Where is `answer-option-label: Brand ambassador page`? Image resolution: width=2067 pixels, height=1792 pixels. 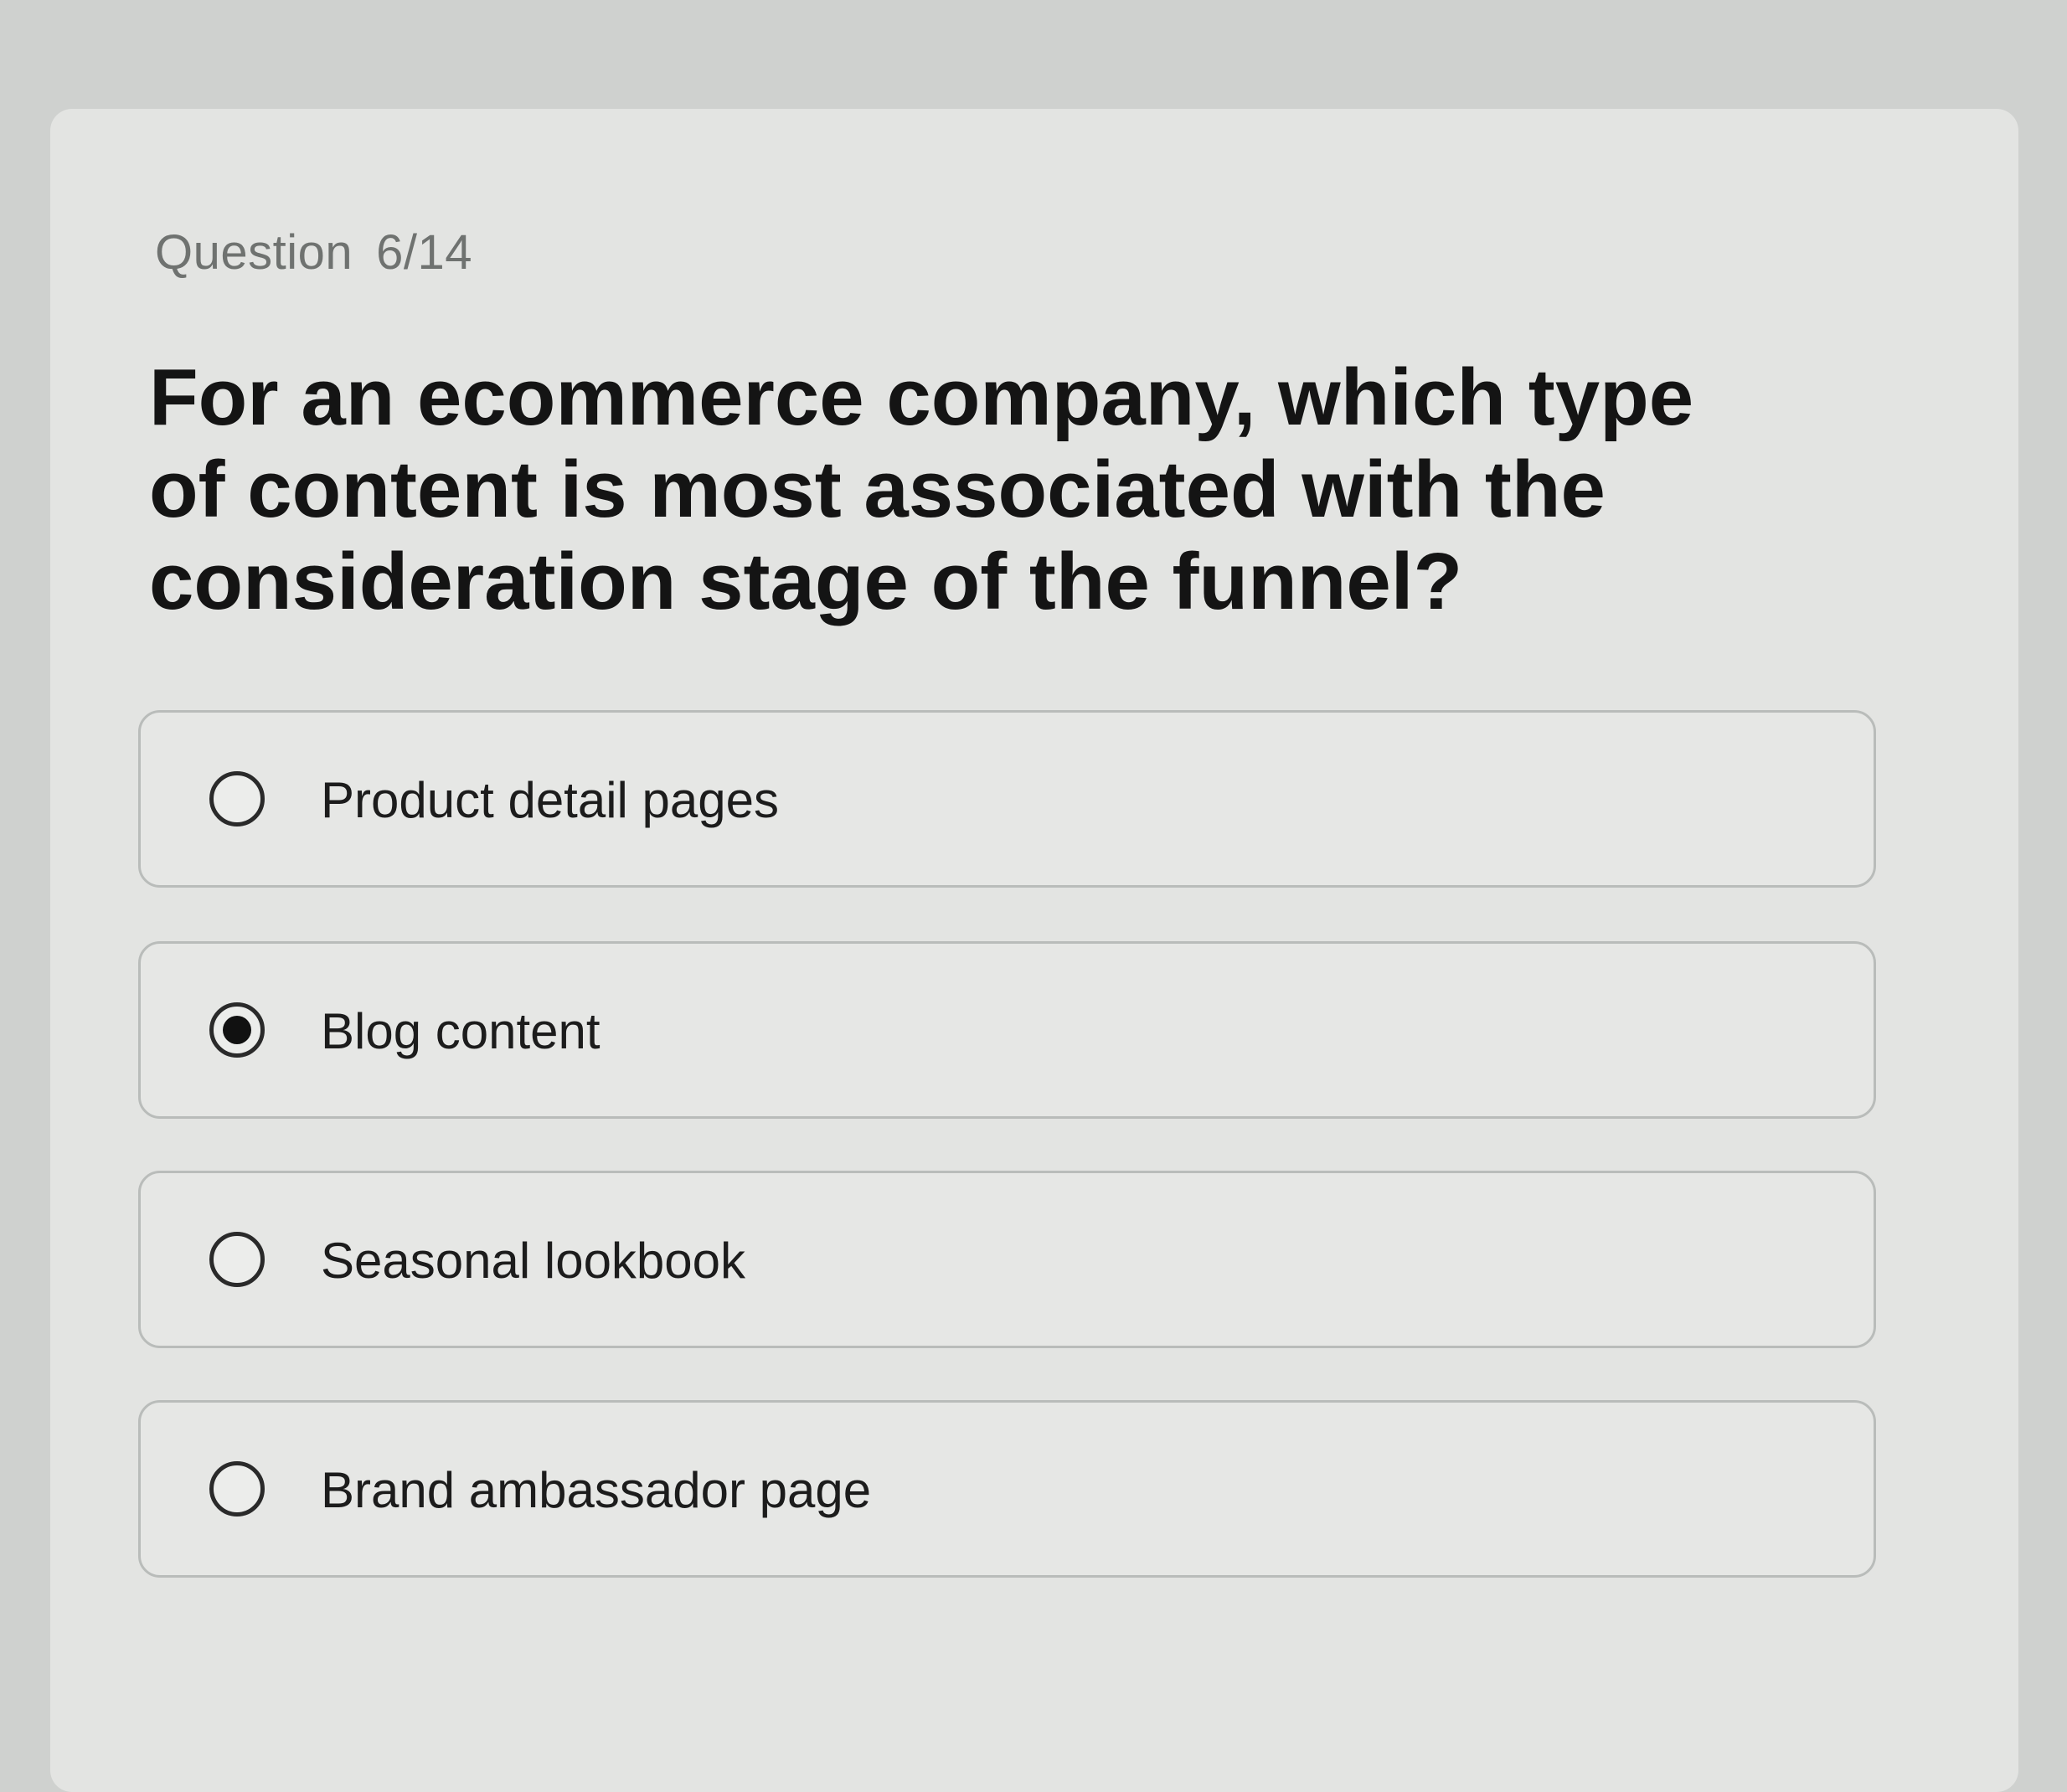 answer-option-label: Brand ambassador page is located at coordinates (596, 1490).